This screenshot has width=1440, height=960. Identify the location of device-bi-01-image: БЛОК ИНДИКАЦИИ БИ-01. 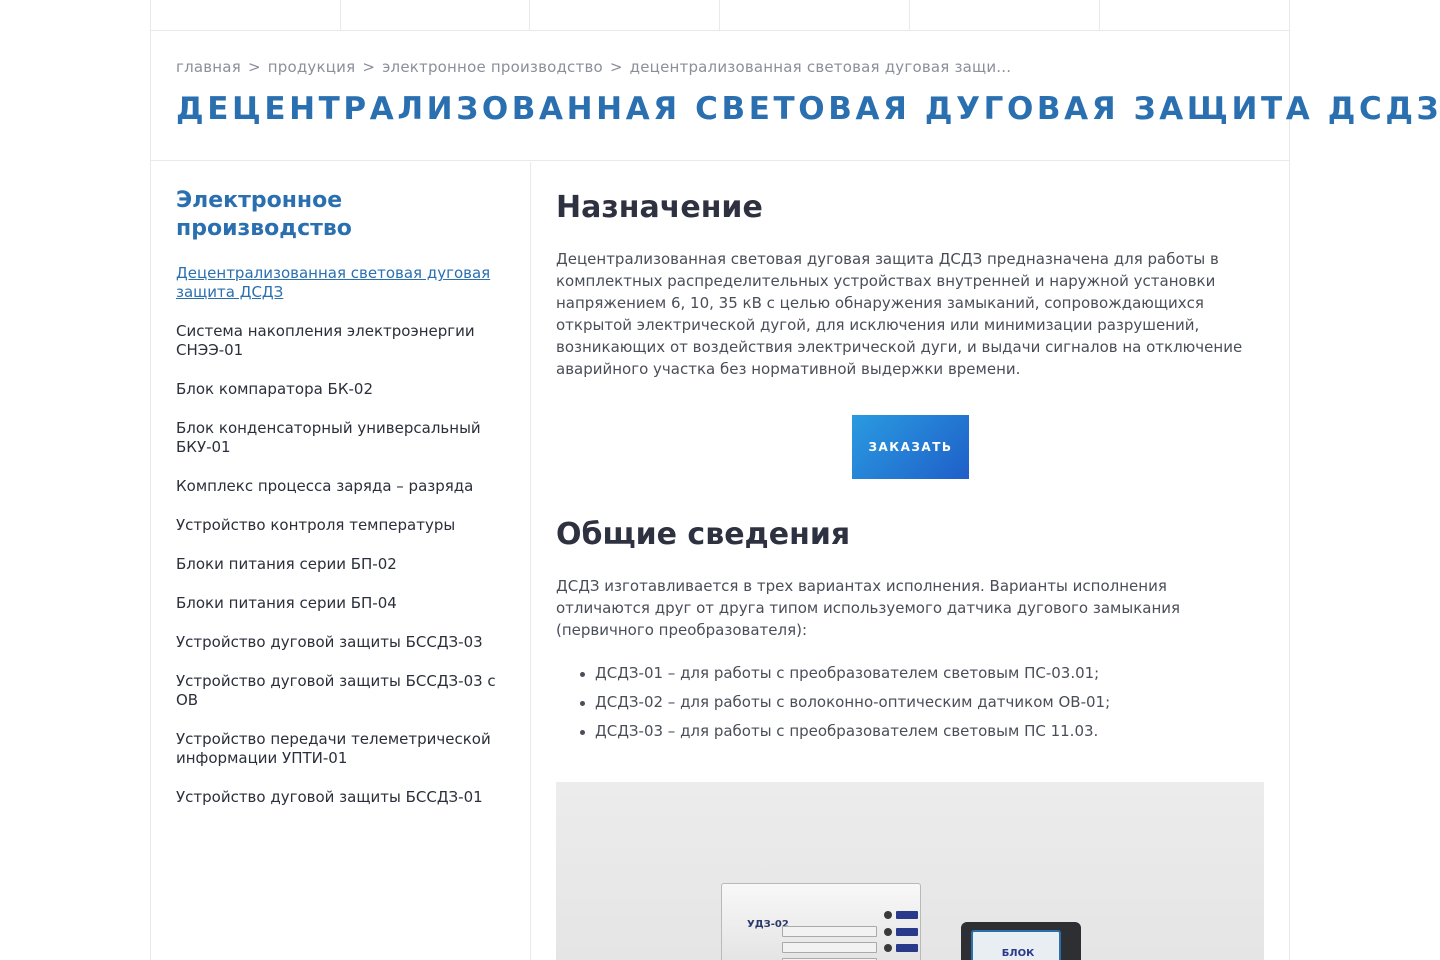
(1021, 941).